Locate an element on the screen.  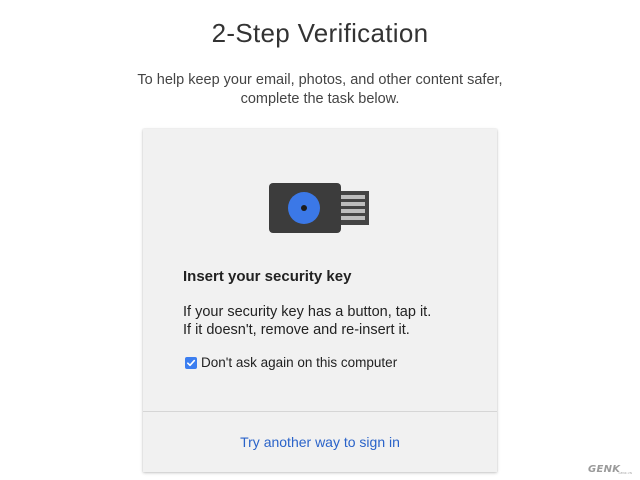
checkbox-checked-icon is located at coordinates (191, 362).